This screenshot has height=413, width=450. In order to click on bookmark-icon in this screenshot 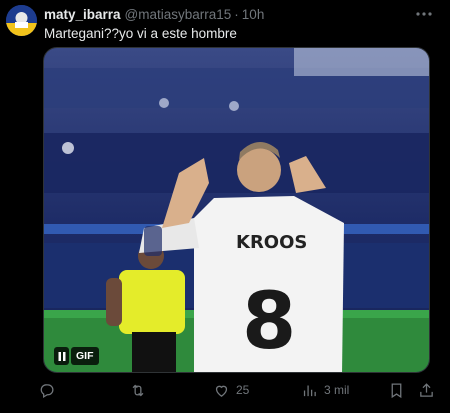, I will do `click(396, 390)`.